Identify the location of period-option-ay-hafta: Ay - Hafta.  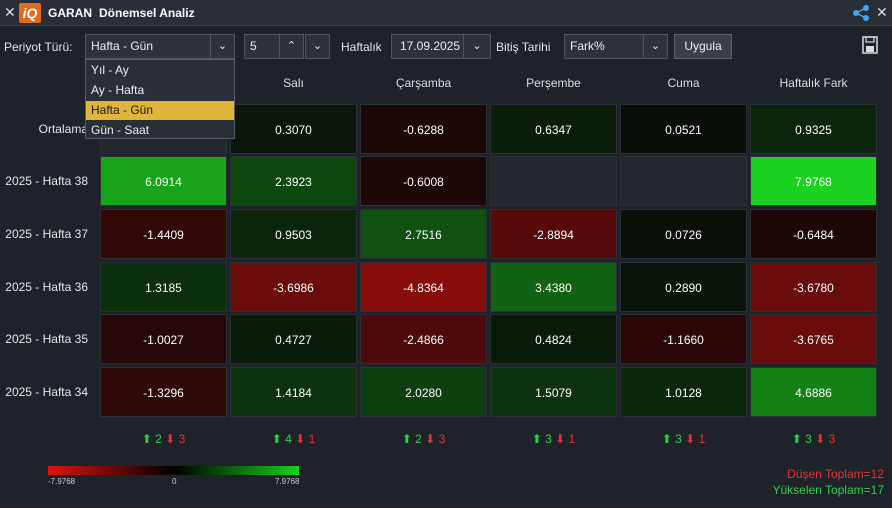
(160, 90).